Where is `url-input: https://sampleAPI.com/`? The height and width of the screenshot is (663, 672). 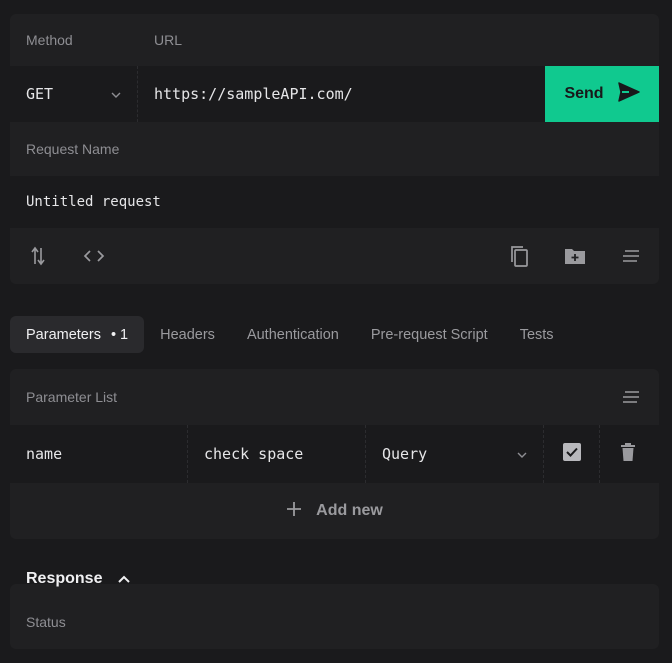 url-input: https://sampleAPI.com/ is located at coordinates (341, 94).